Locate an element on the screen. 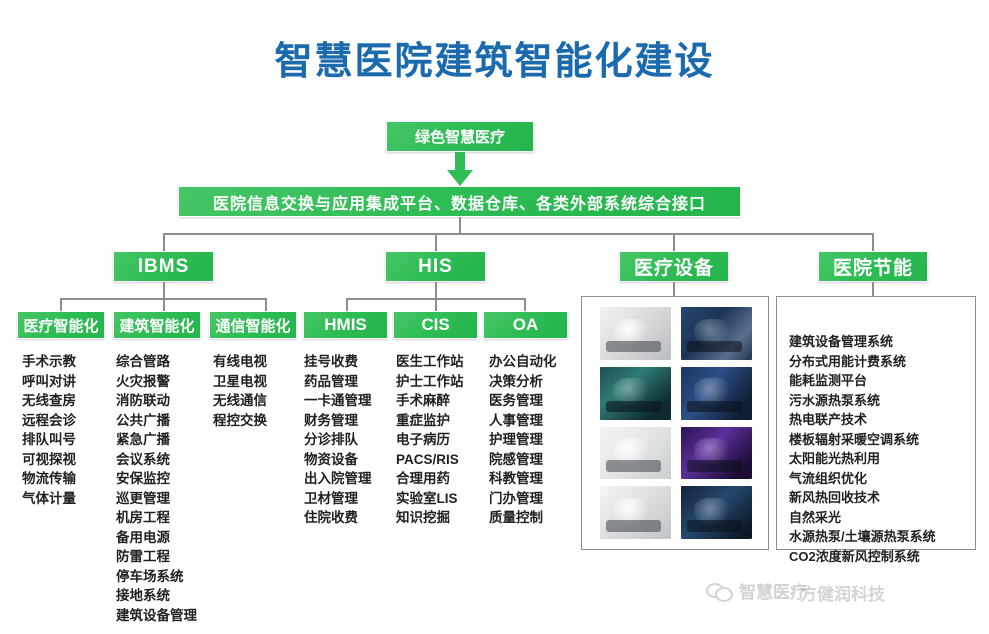 Image resolution: width=989 pixels, height=634 pixels. node-medical-intelligence: 医疗智能化 is located at coordinates (61, 325).